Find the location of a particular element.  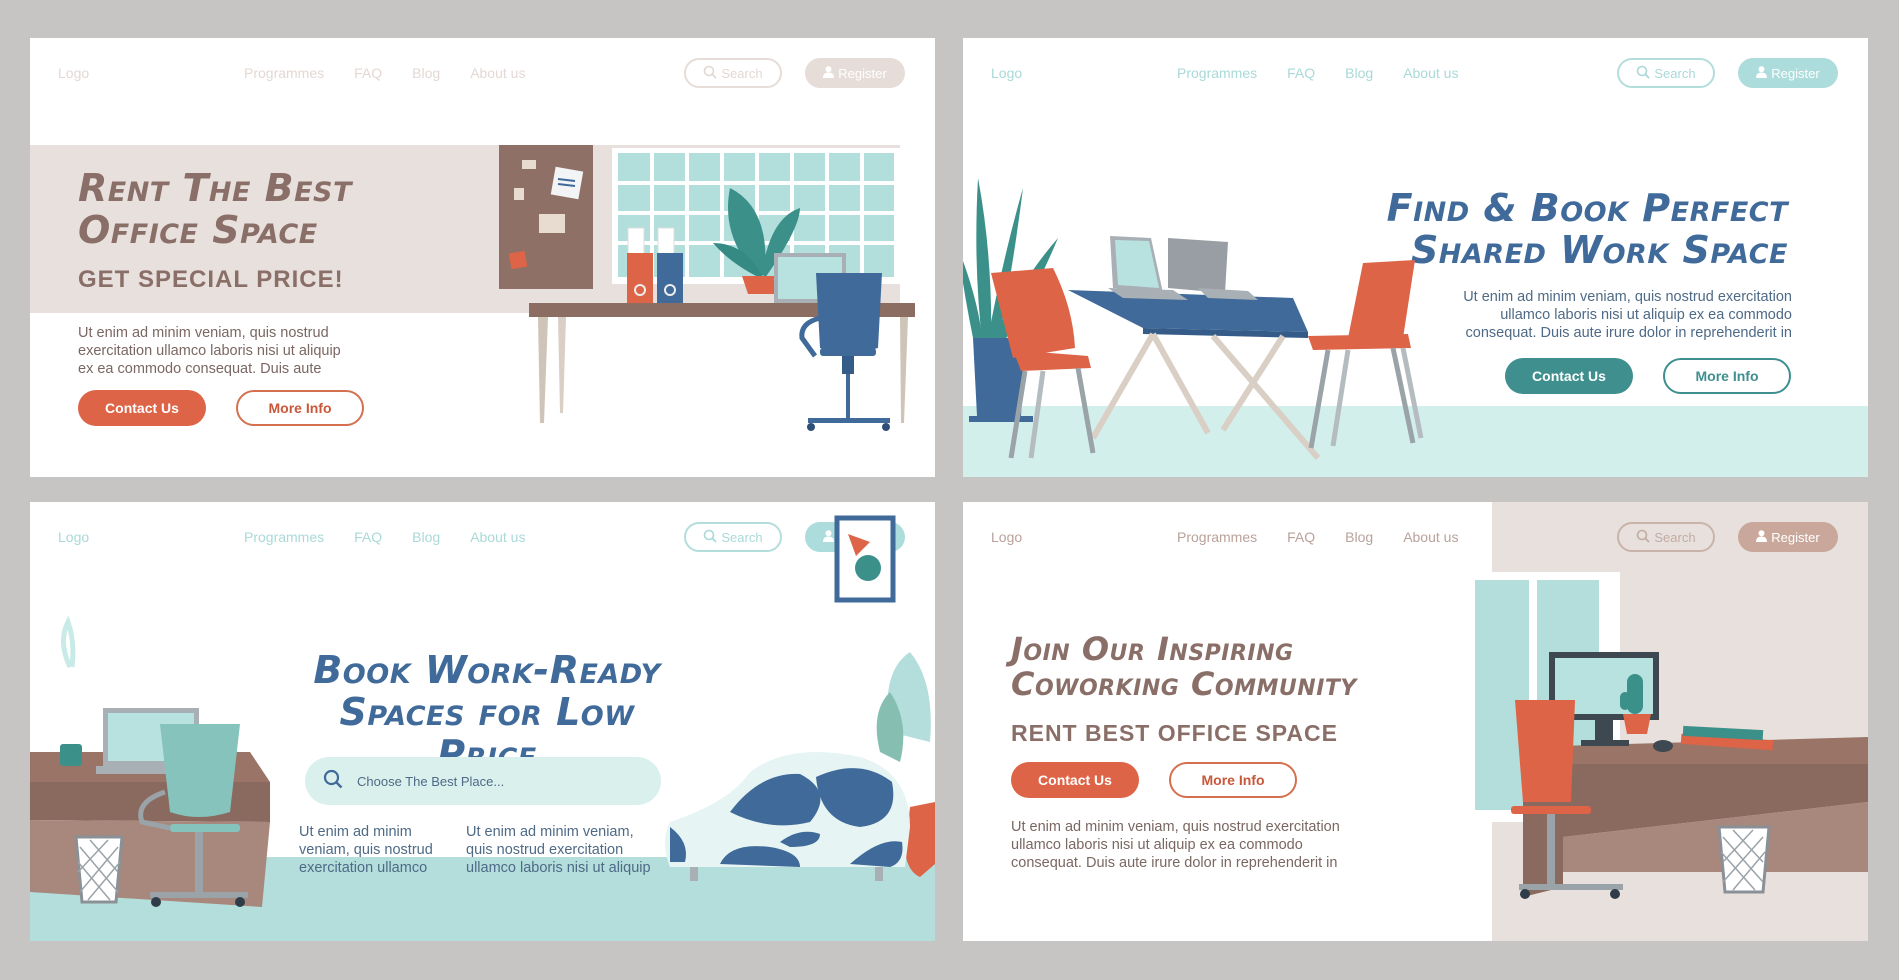

table is located at coordinates (1194, 375).